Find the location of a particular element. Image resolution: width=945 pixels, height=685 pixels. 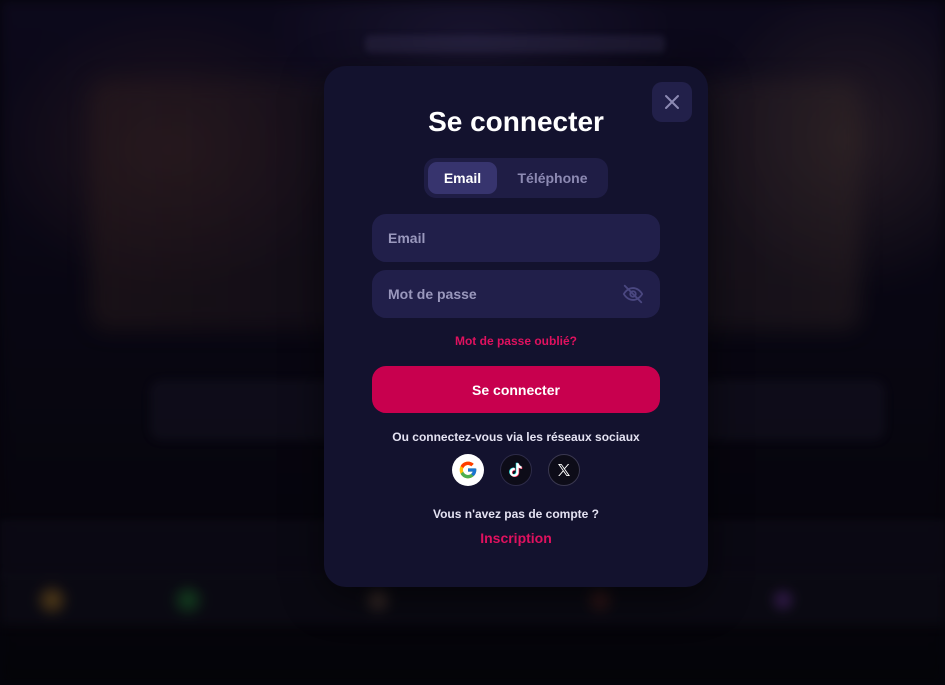

x-login-button is located at coordinates (564, 470).